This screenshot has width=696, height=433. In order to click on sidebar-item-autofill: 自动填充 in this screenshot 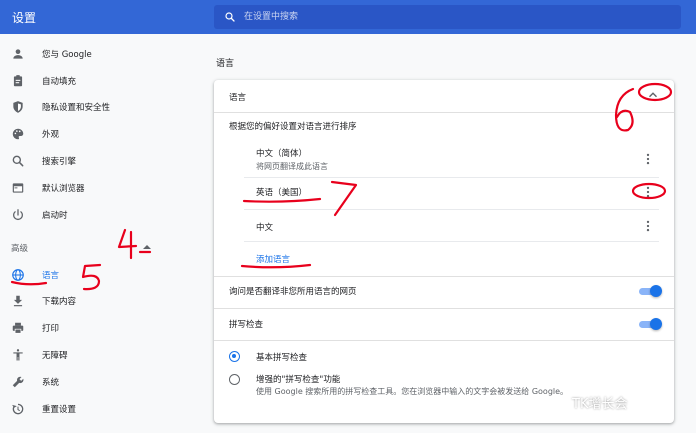, I will do `click(98, 81)`.